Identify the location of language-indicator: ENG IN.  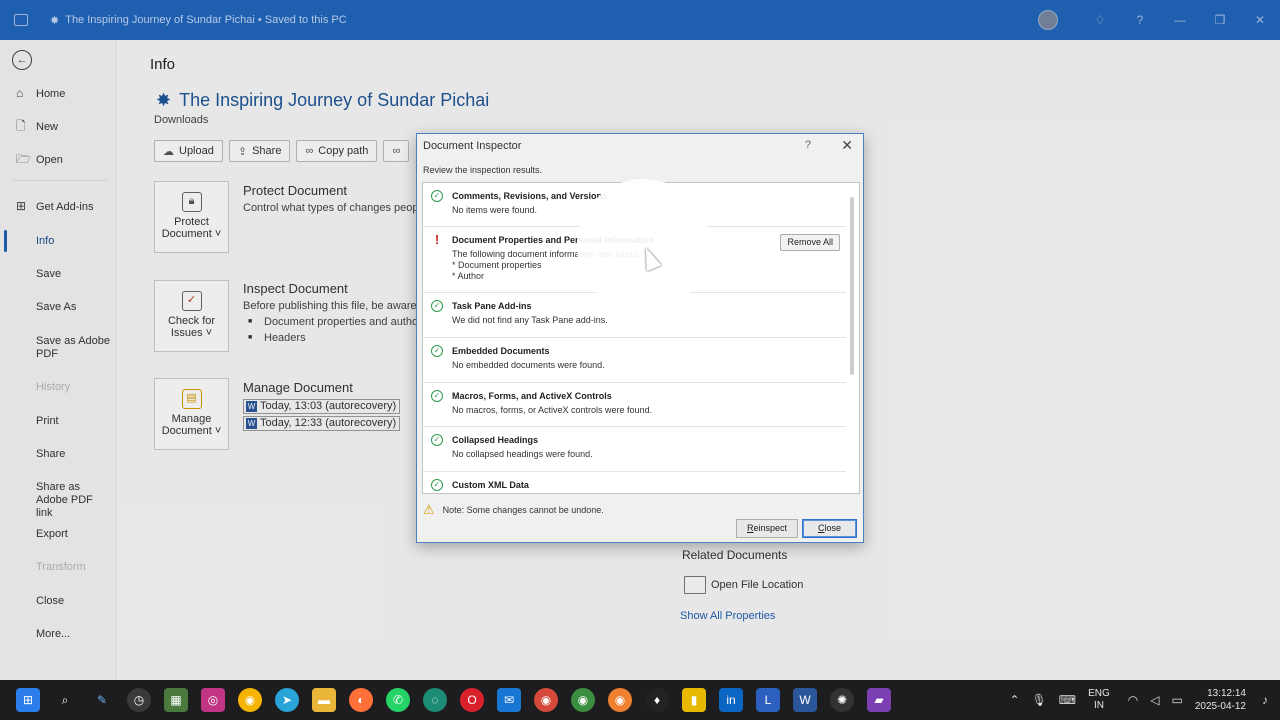
(1099, 700).